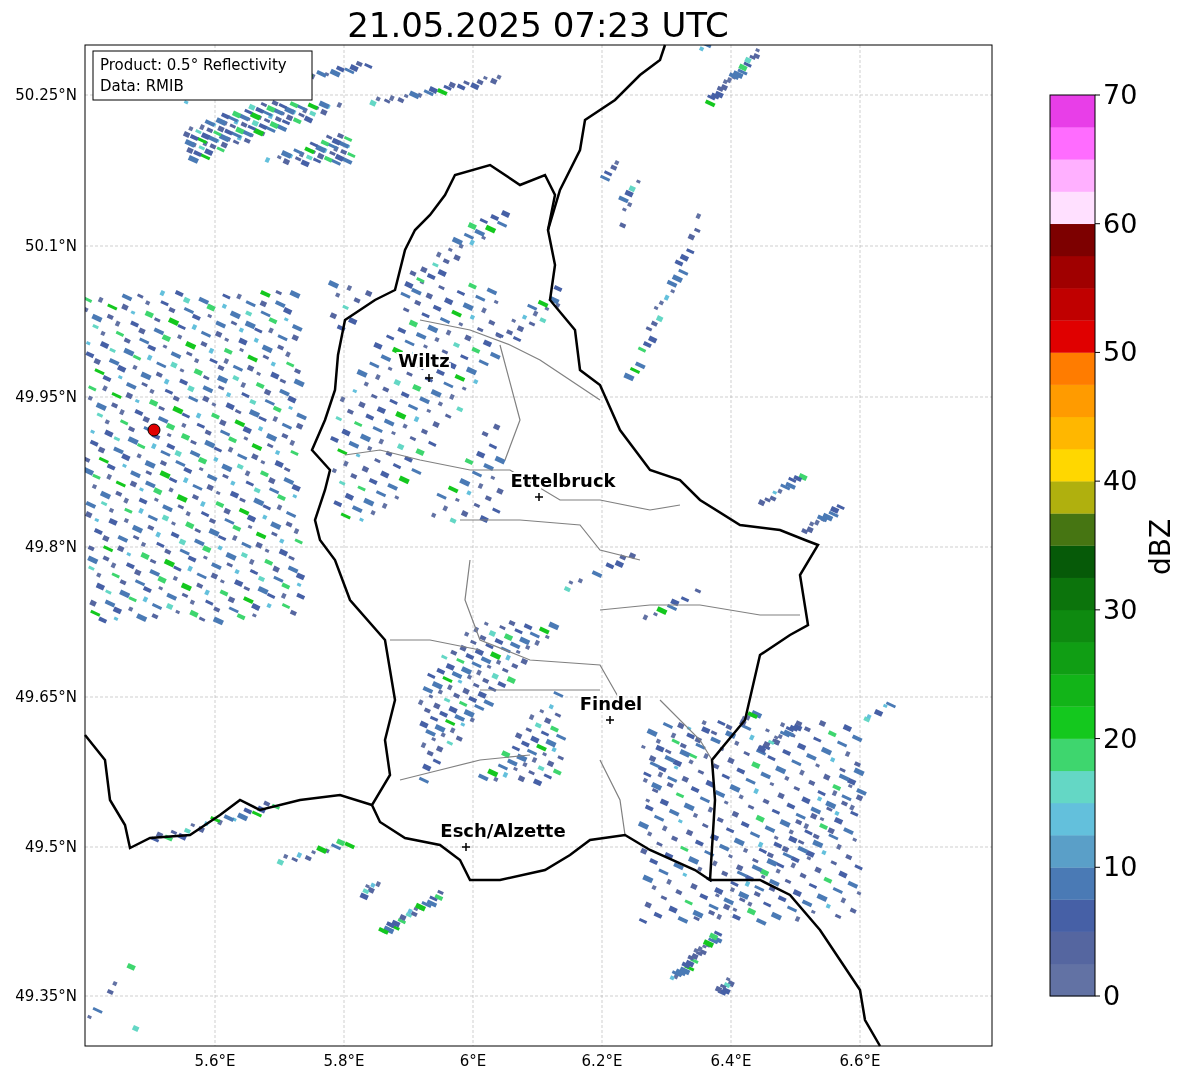  What do you see at coordinates (611, 703) in the screenshot?
I see `city-label: Findel` at bounding box center [611, 703].